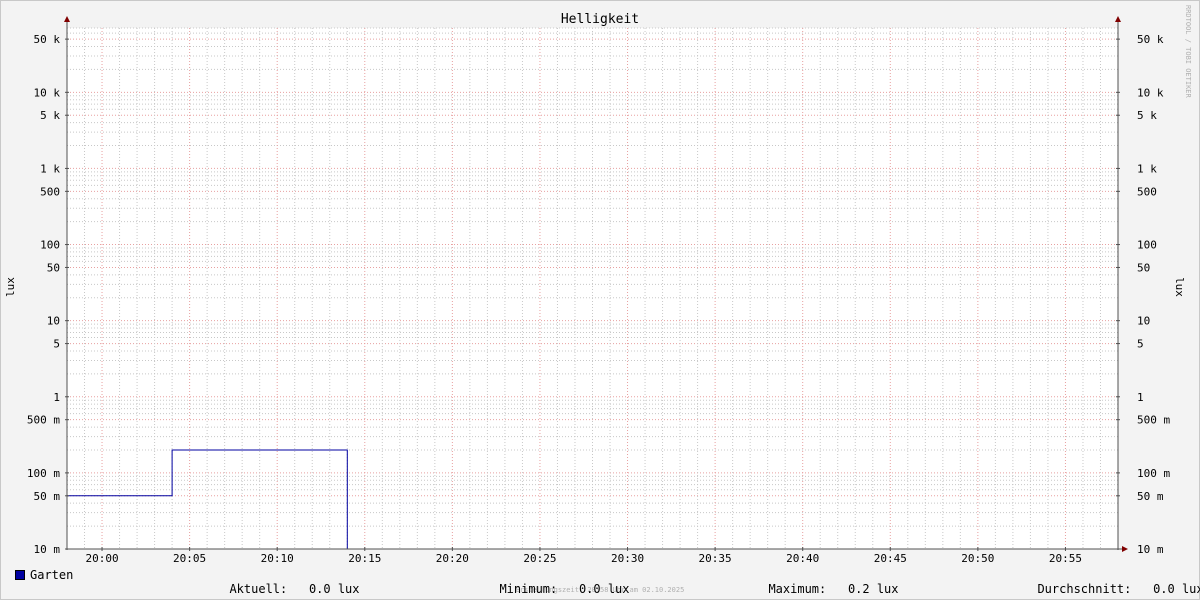 This screenshot has height=600, width=1200. I want to click on watermark: RRDTOOL / TOBI OETIKER, so click(1188, 52).